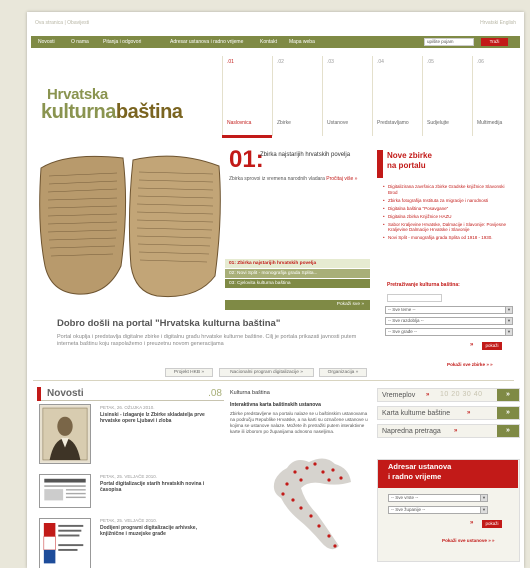 This screenshot has height=568, width=530. I want to click on show-all-collections-link: Pokaži sve zbirke » », so click(470, 364).